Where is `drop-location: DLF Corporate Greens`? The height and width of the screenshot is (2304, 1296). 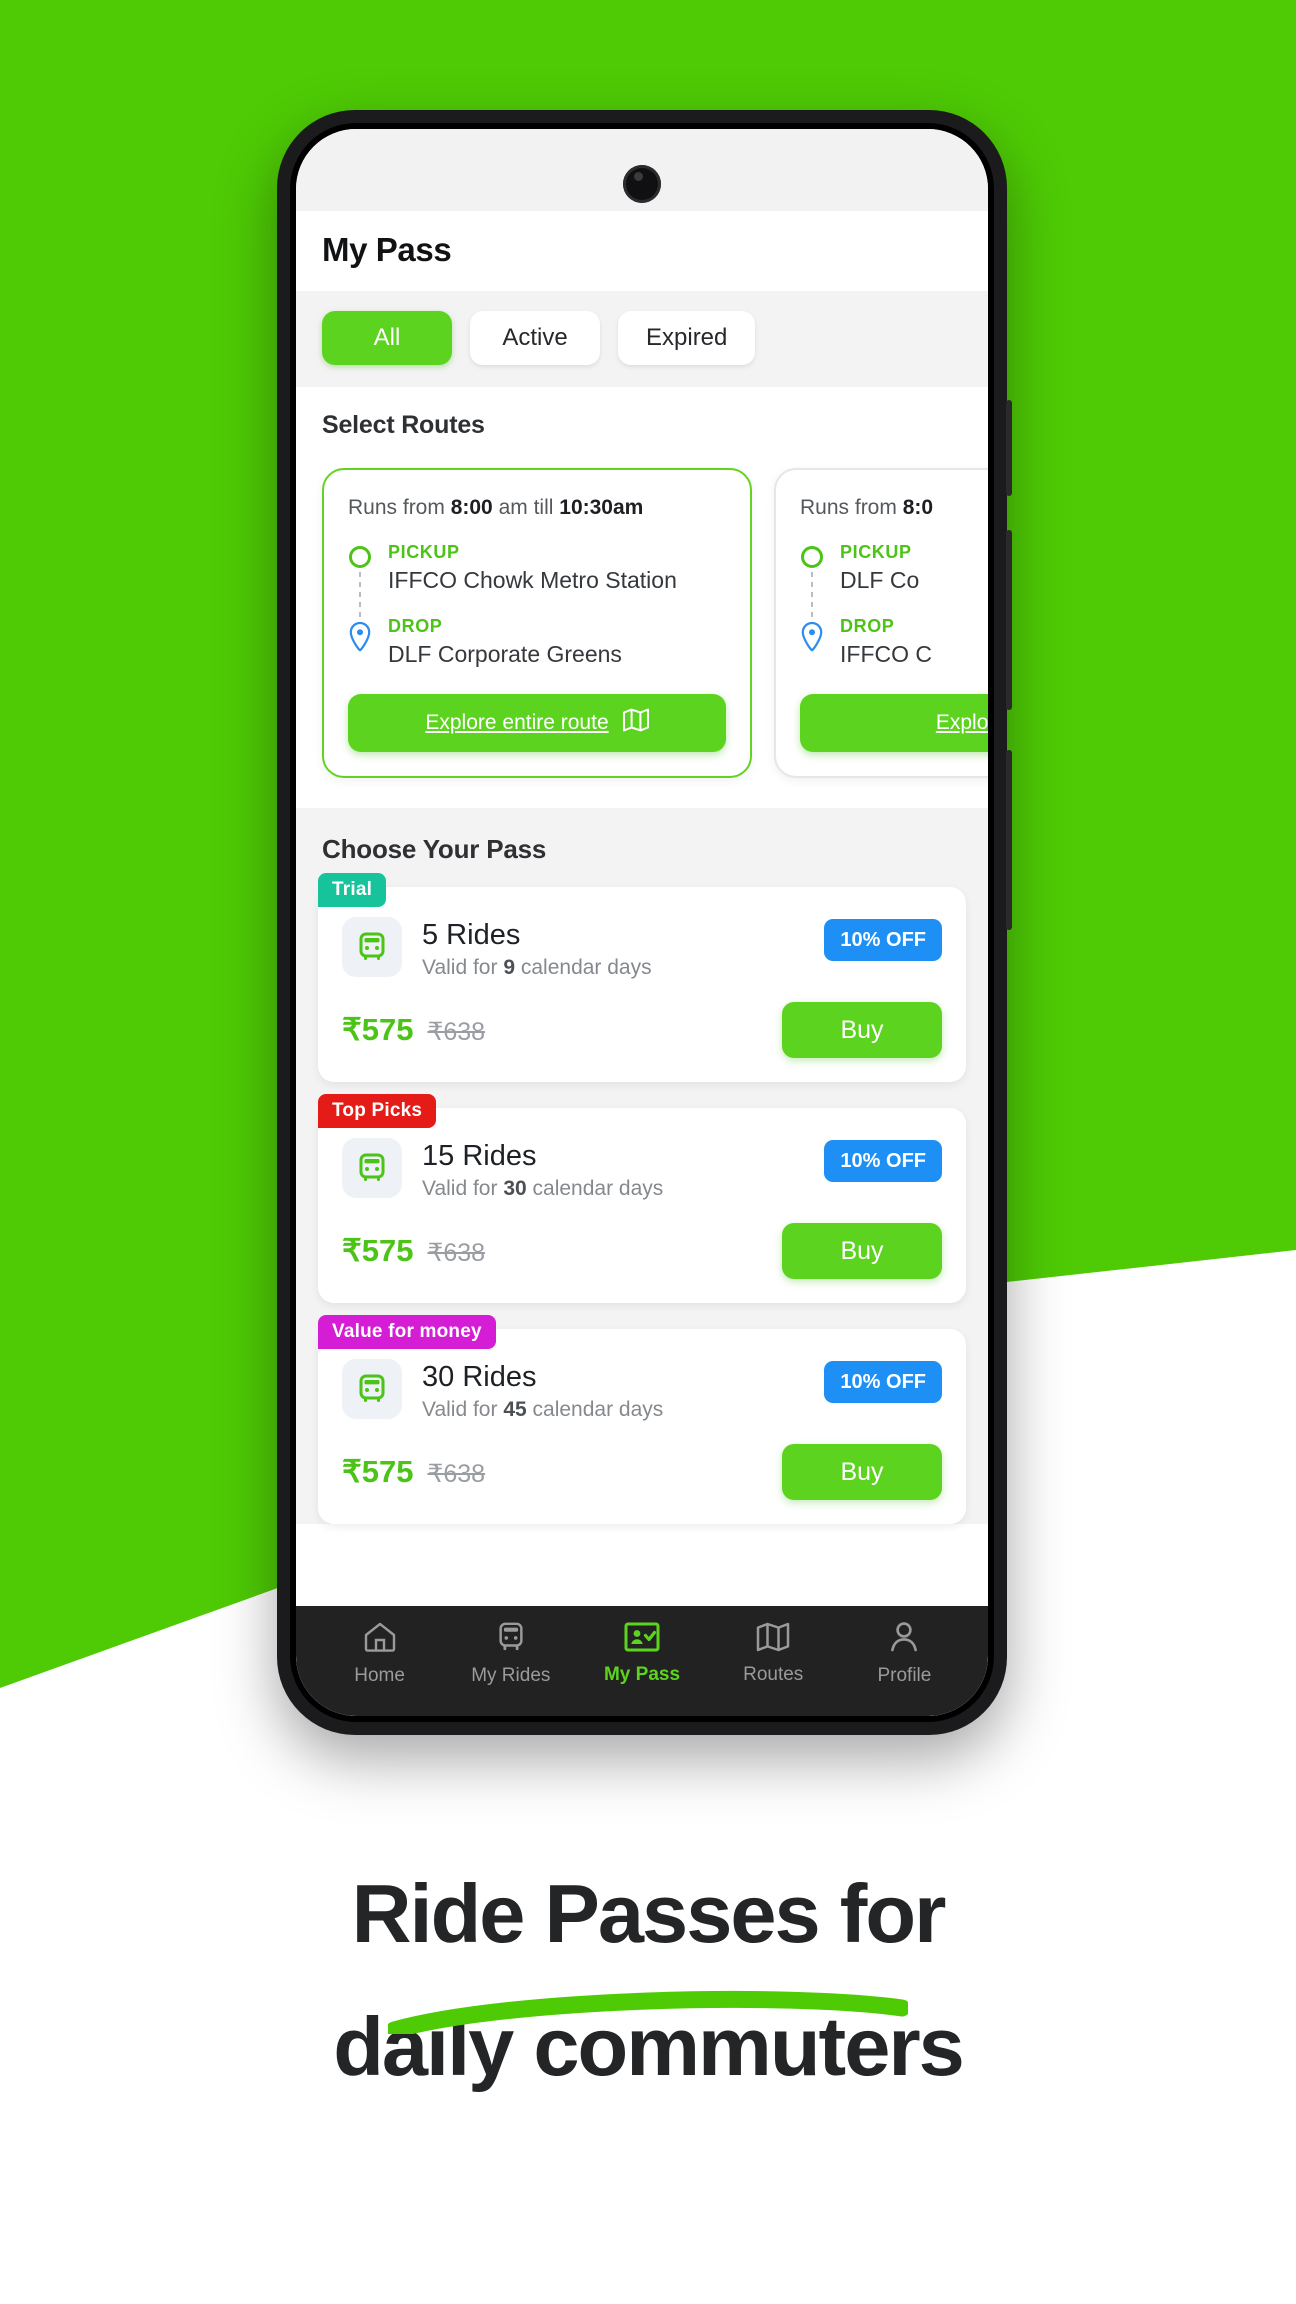
drop-location: DLF Corporate Greens is located at coordinates (505, 654).